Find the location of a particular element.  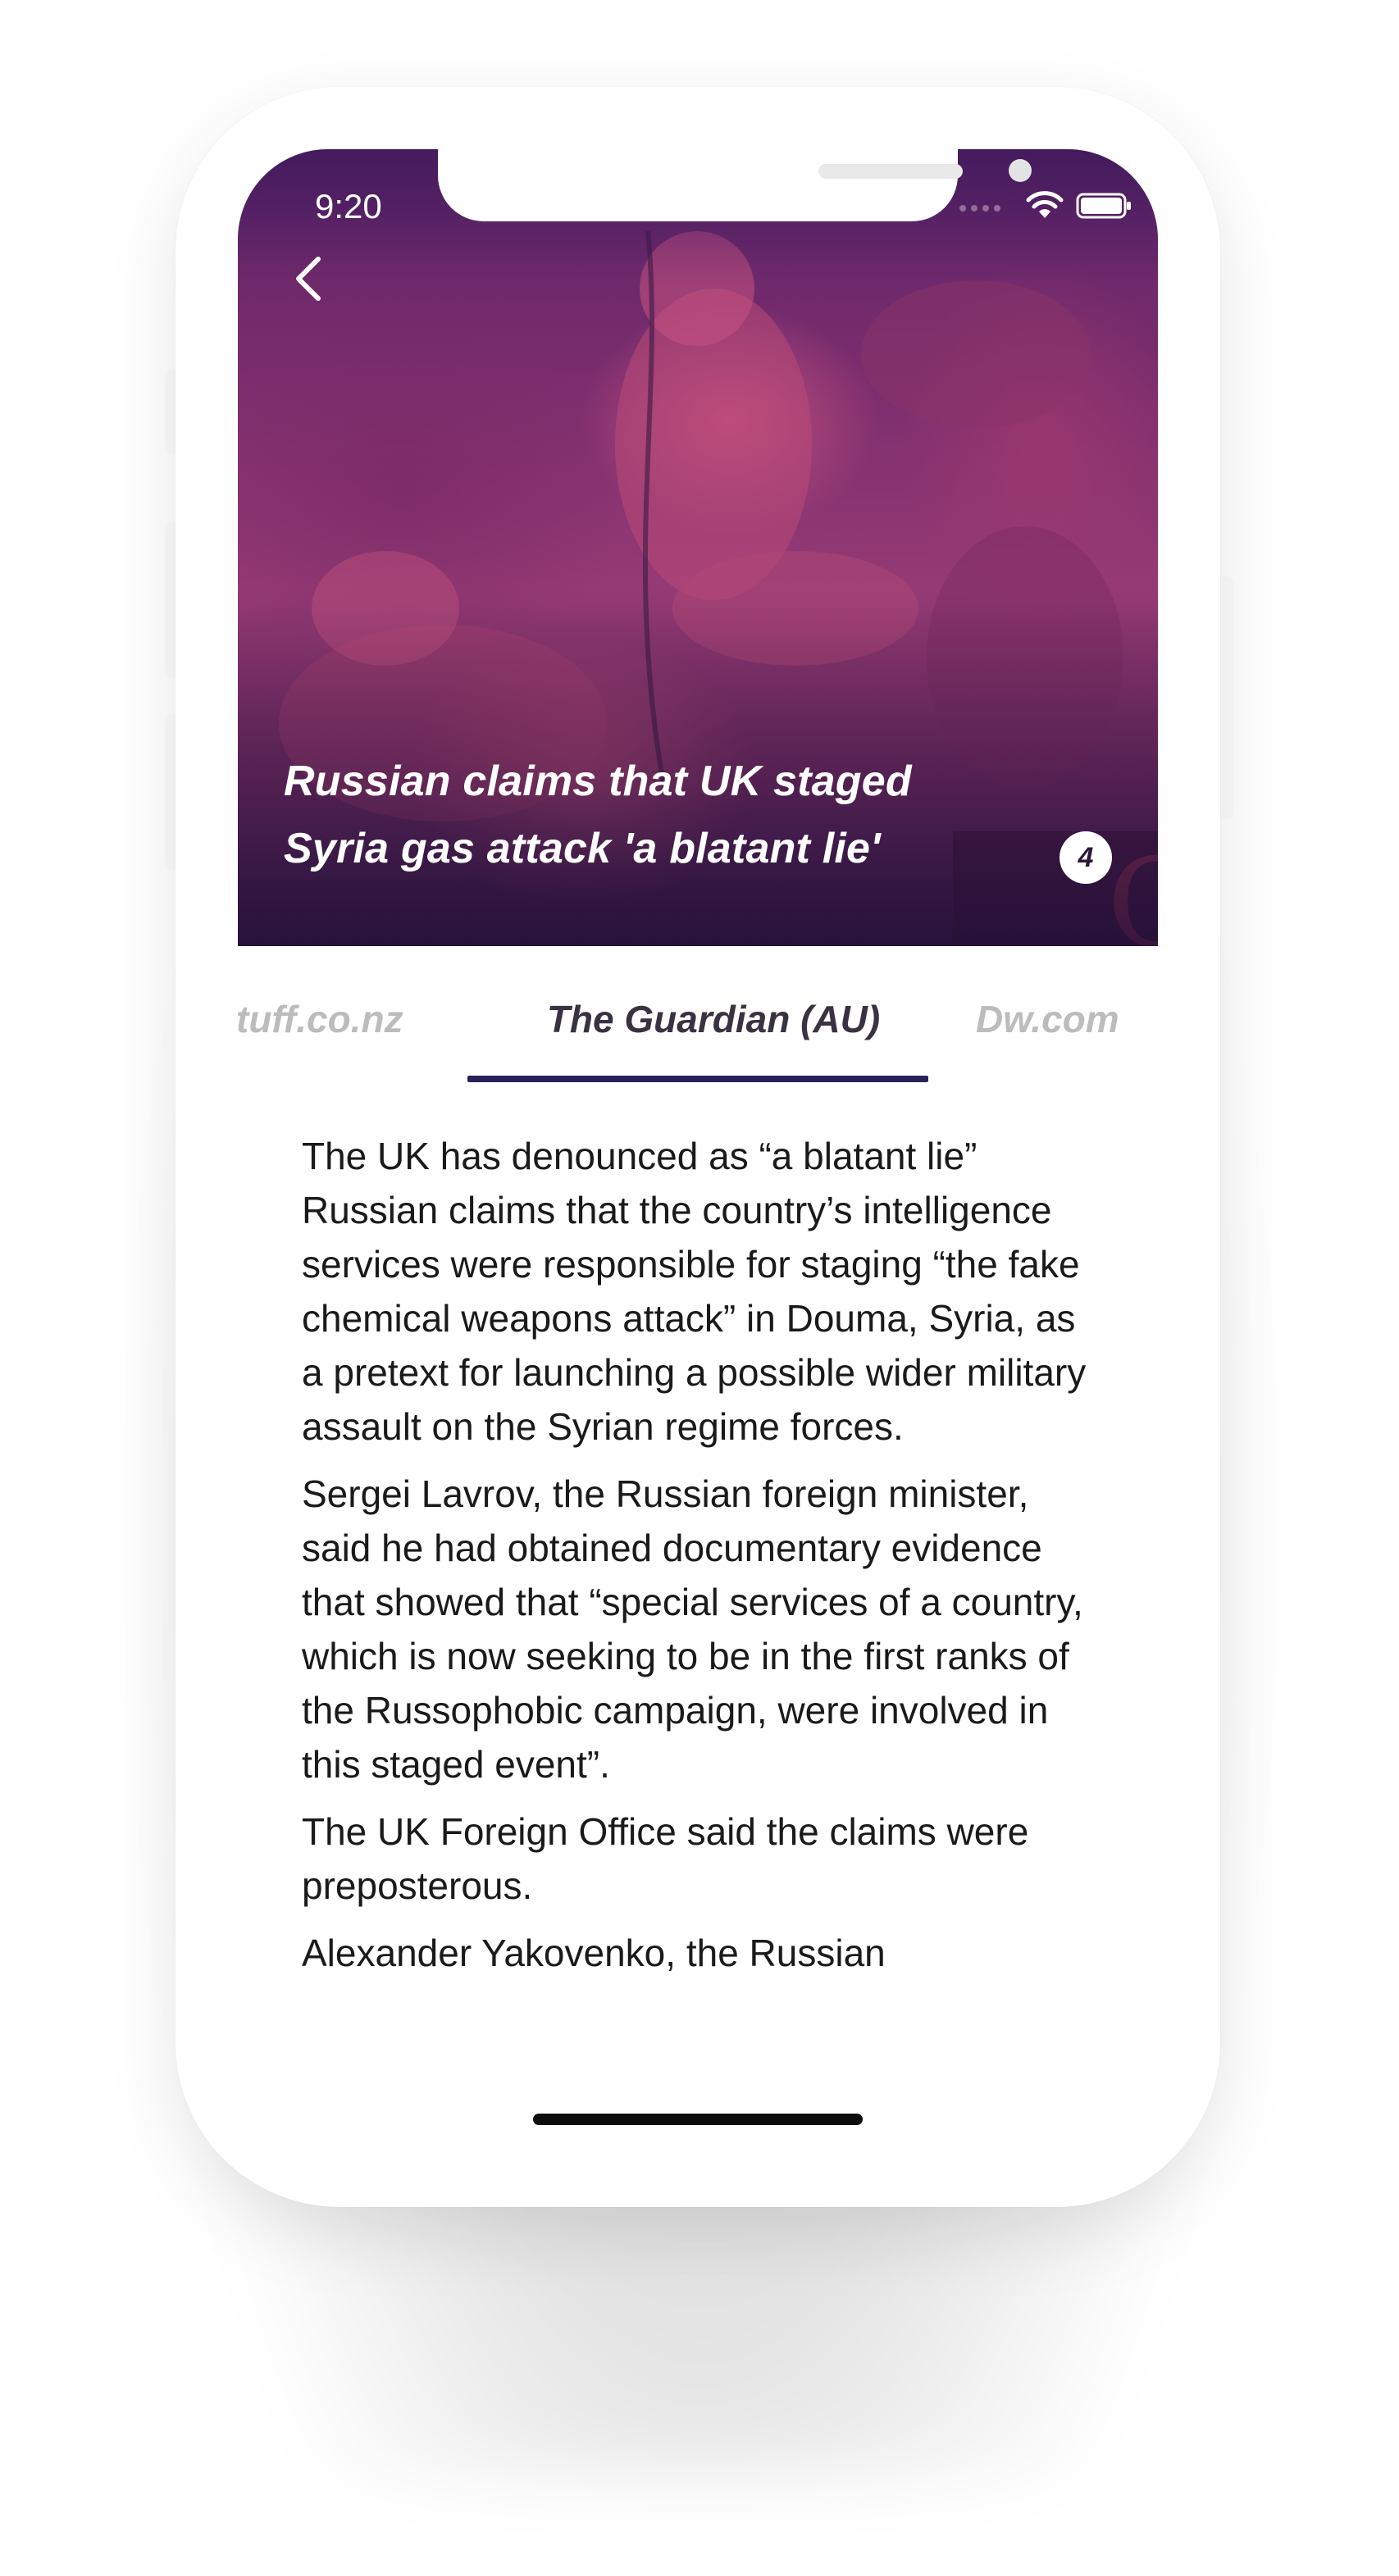

speaker-grille is located at coordinates (890, 171).